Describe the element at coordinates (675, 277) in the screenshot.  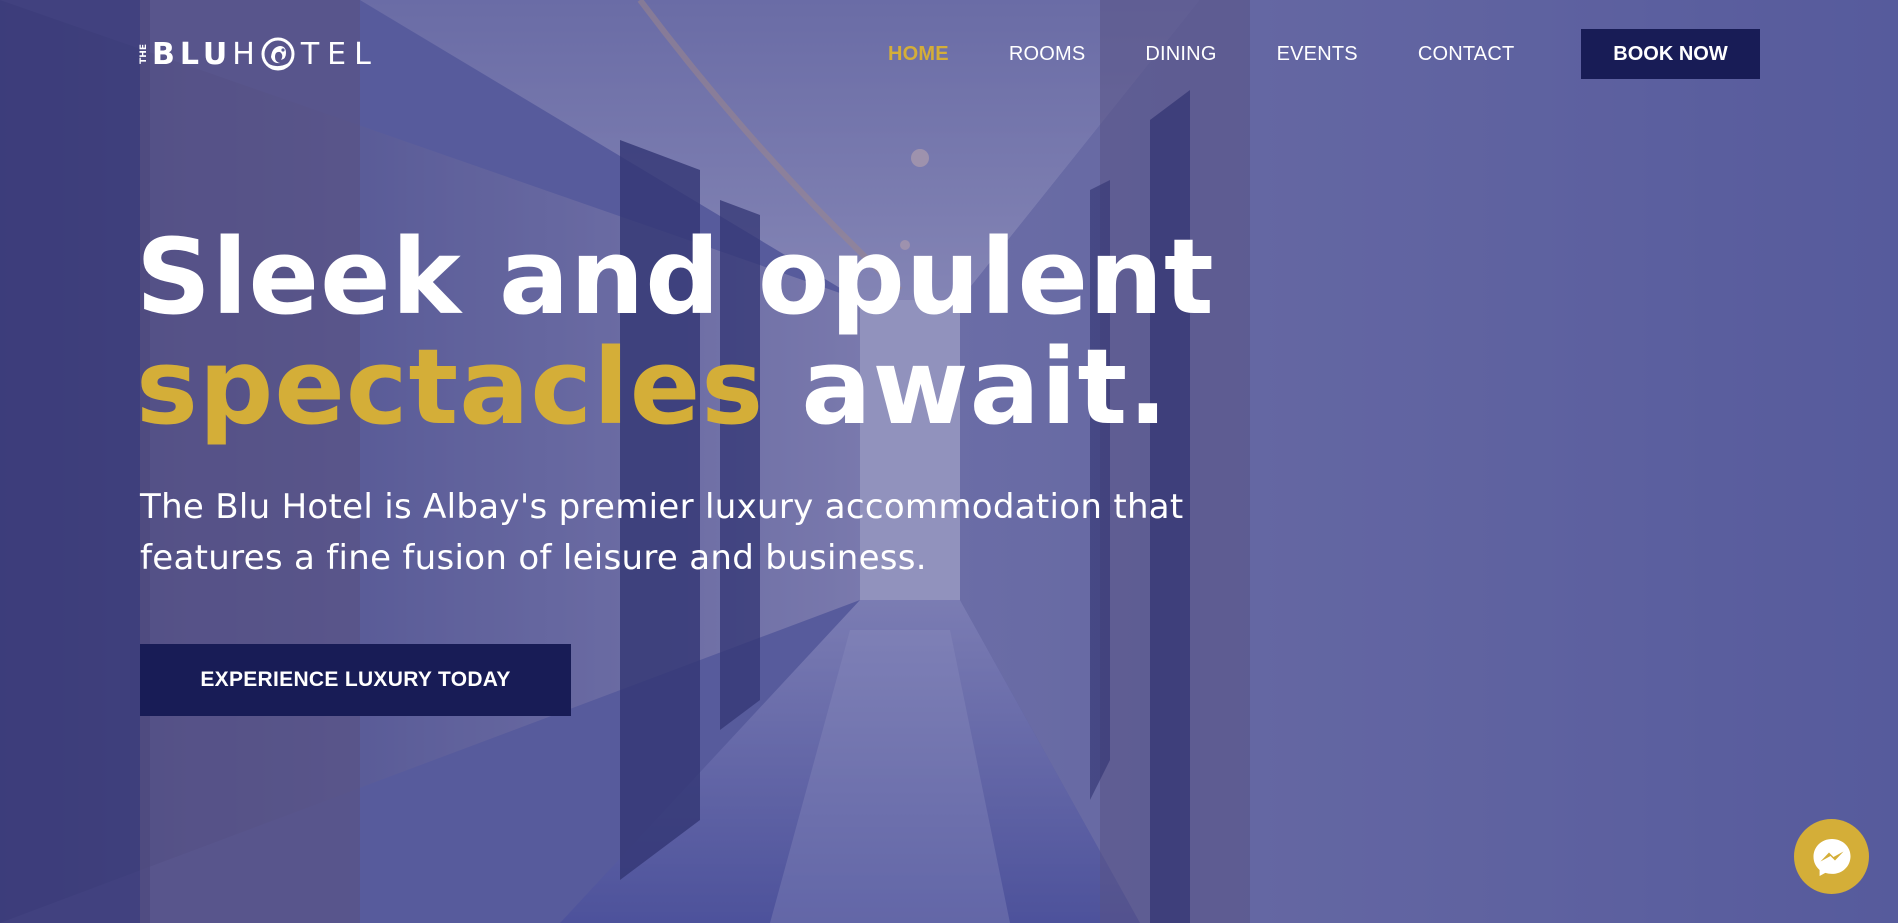
I see `hero-headline-line1: Sleek and opulent` at that location.